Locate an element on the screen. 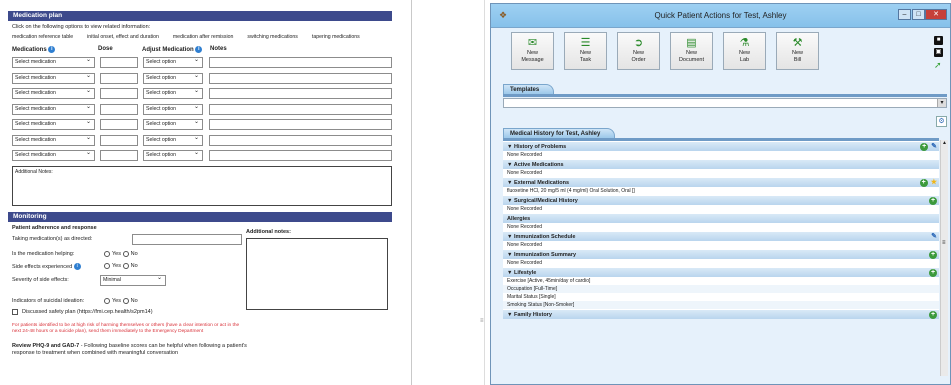 The image size is (951, 385). scroll-grip-icon: ≡ is located at coordinates (944, 243).